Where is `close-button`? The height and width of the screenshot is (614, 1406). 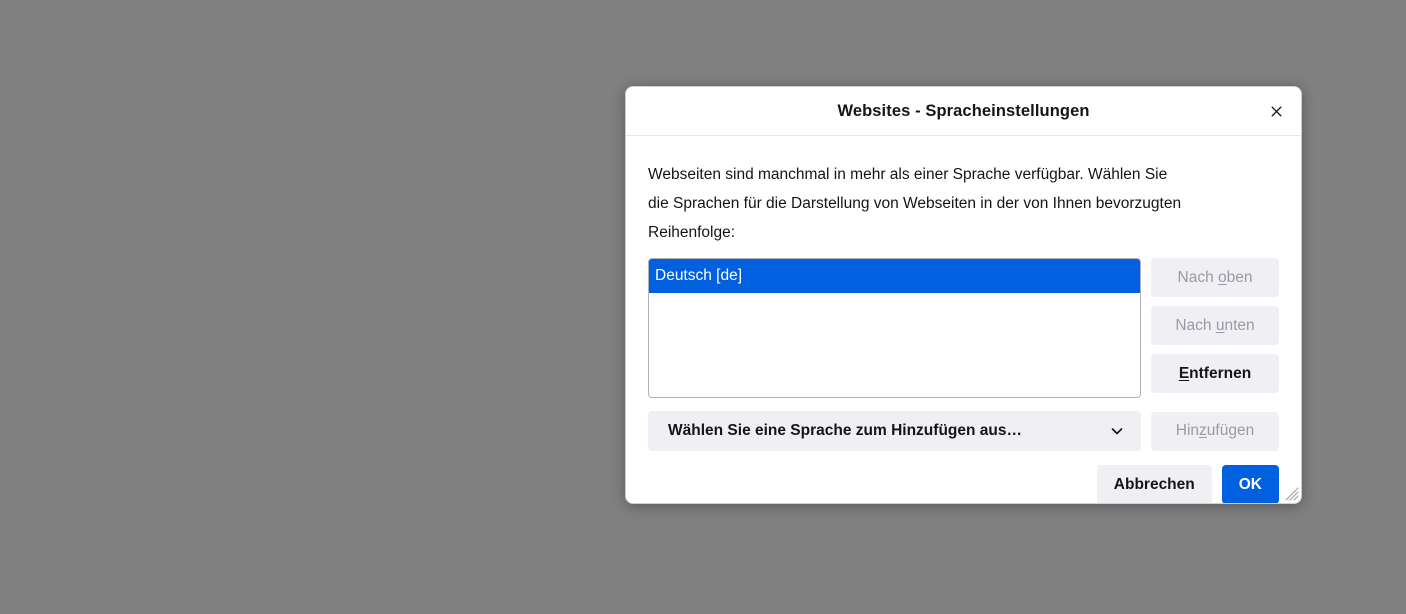
close-button is located at coordinates (1276, 111).